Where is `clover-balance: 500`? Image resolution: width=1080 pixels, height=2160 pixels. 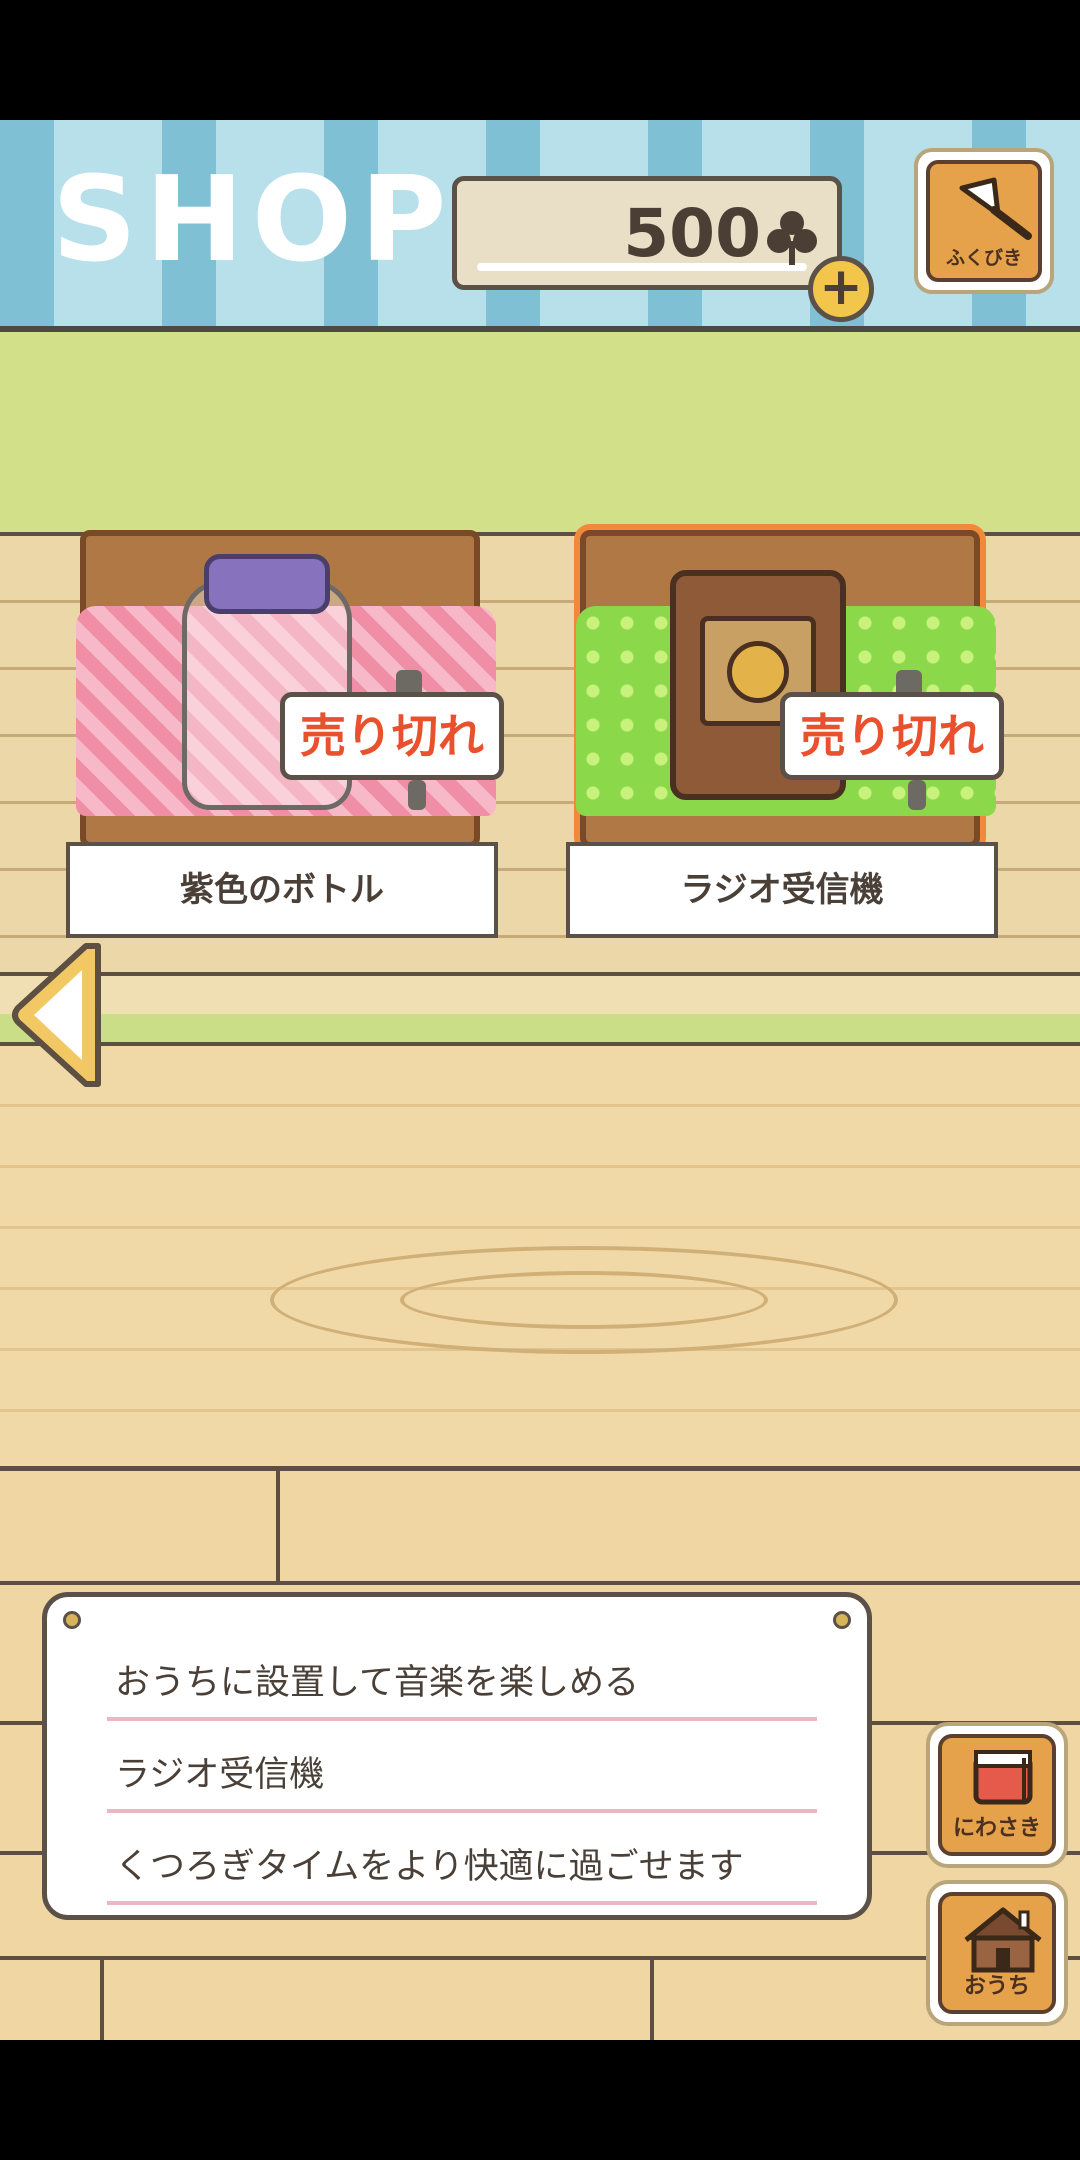 clover-balance: 500 is located at coordinates (647, 233).